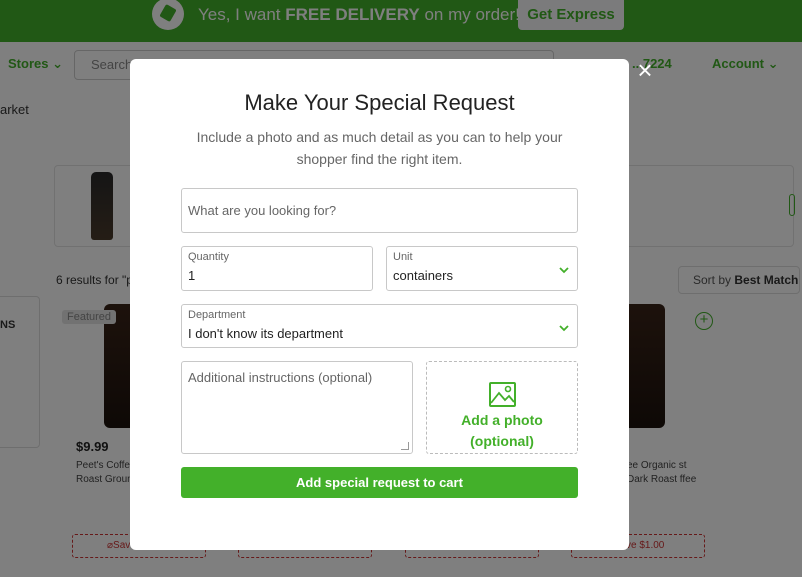  I want to click on quantity-field: Quantity 1, so click(277, 268).